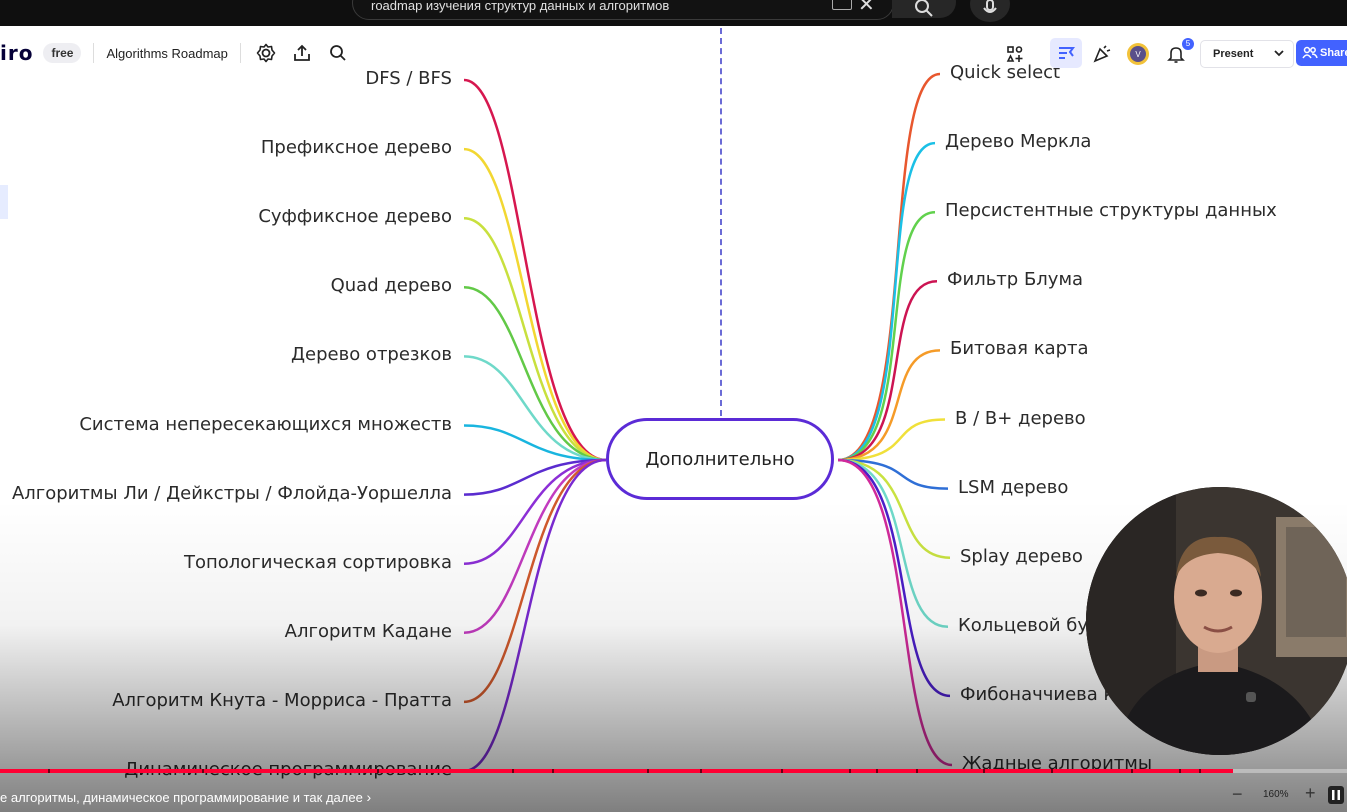 Image resolution: width=1347 pixels, height=812 pixels. I want to click on cursor-icon, so click(1066, 53).